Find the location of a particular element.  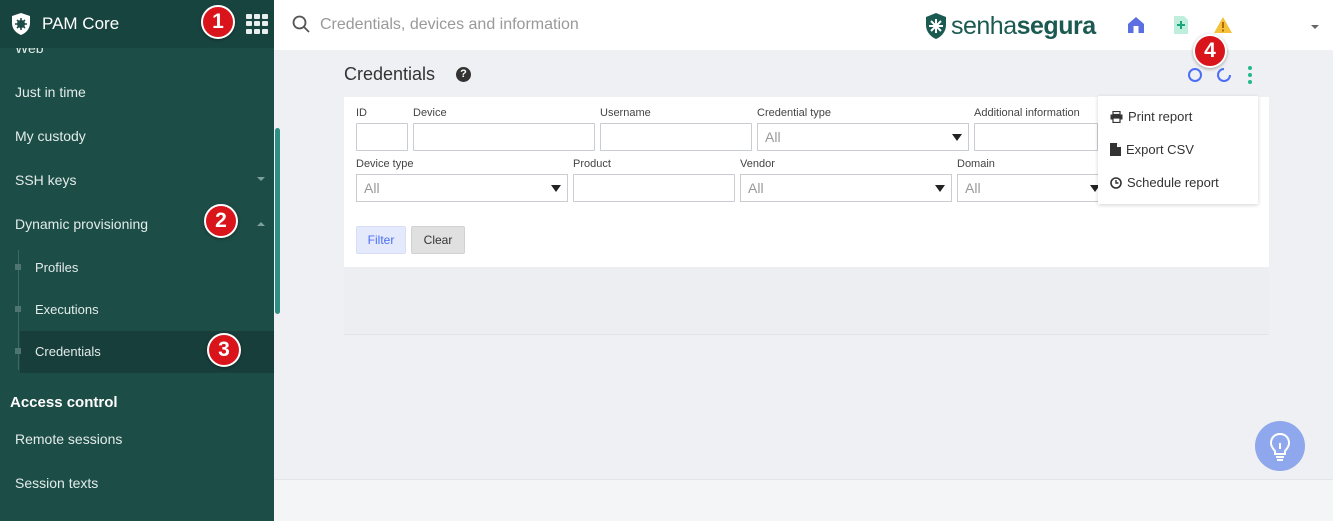

menu-item-schedule-report: Schedule report is located at coordinates (1164, 182).